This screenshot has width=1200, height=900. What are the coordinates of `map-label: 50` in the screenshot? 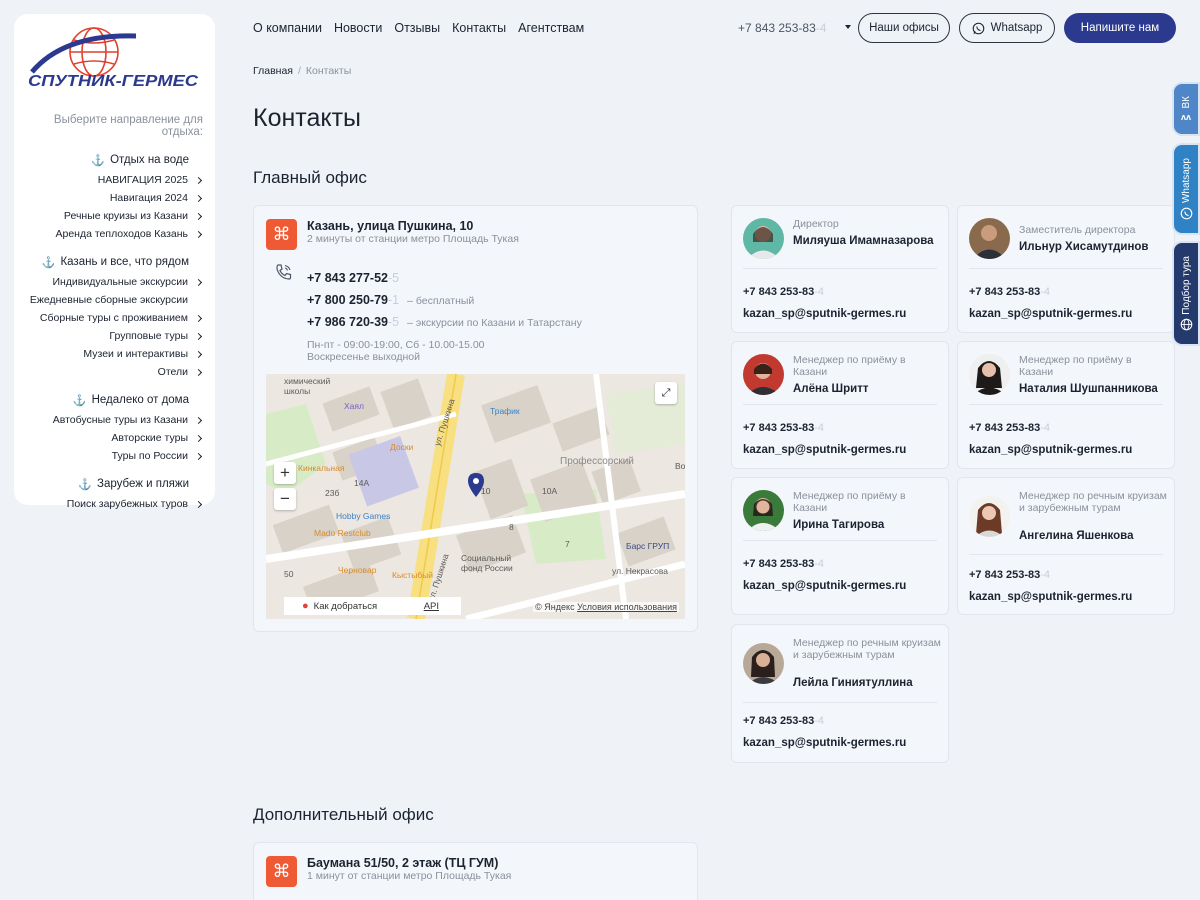 It's located at (289, 574).